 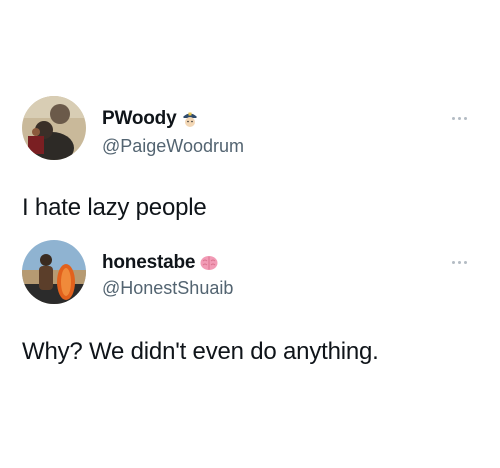 I want to click on name-row: honestabe, so click(x=160, y=263).